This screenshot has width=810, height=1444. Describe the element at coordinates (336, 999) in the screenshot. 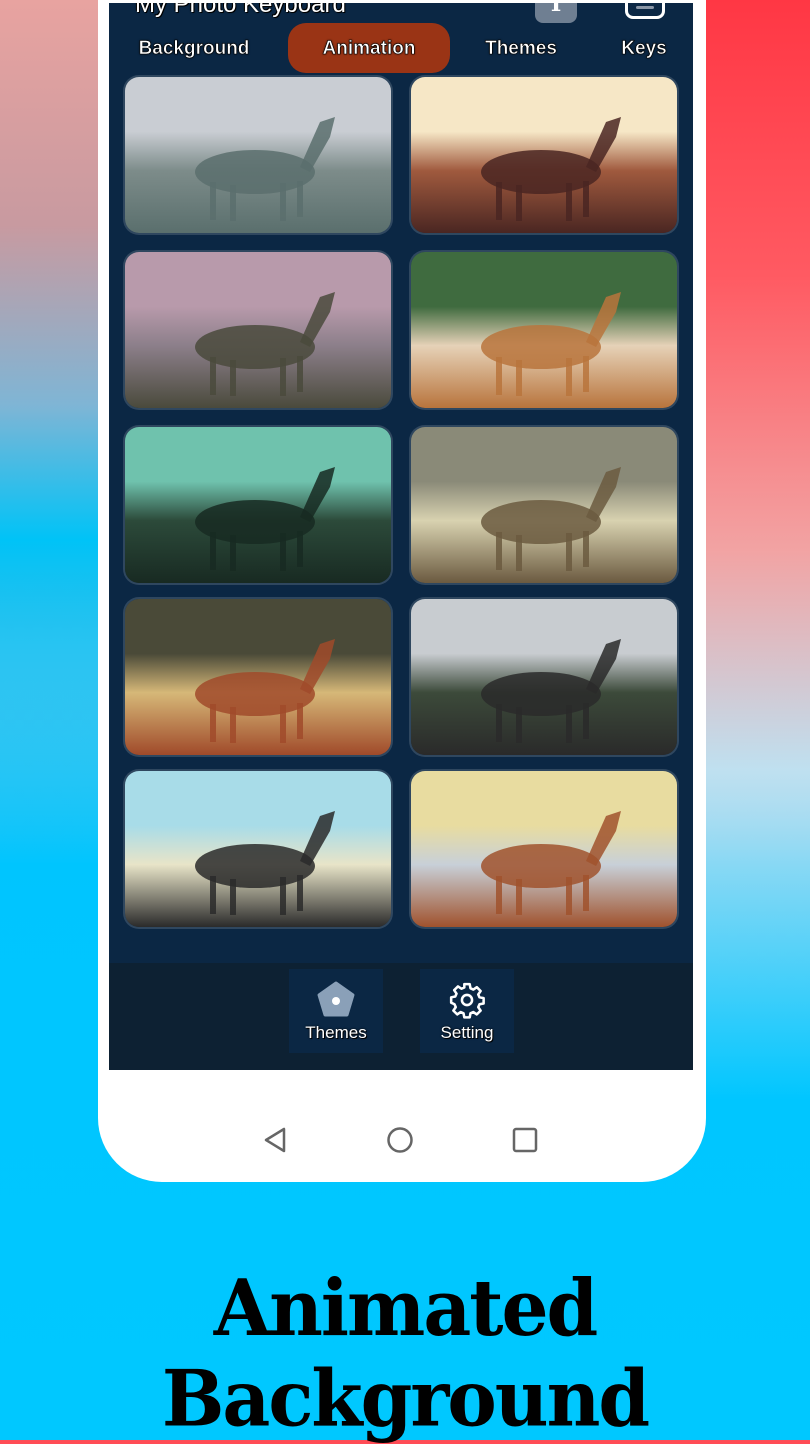

I see `pentagon-icon` at that location.